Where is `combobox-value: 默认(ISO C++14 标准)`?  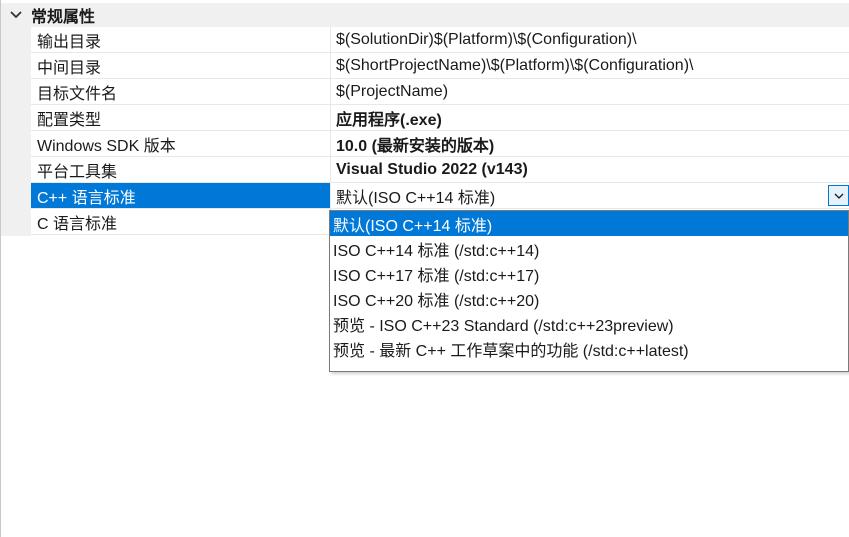
combobox-value: 默认(ISO C++14 标准) is located at coordinates (416, 198).